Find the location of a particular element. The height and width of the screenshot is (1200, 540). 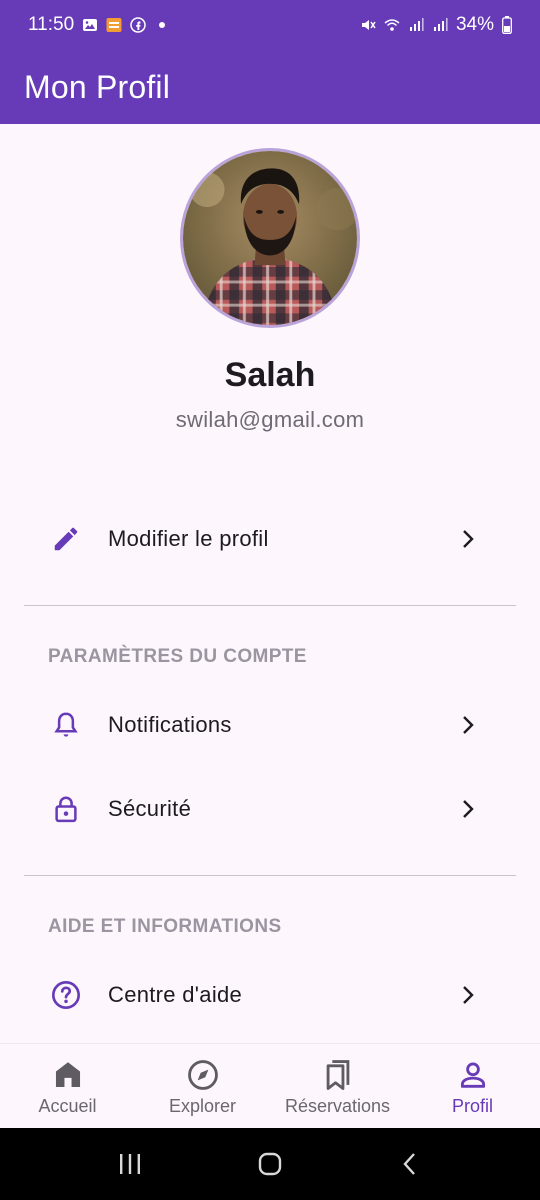

nav-label: Profil is located at coordinates (472, 1106).